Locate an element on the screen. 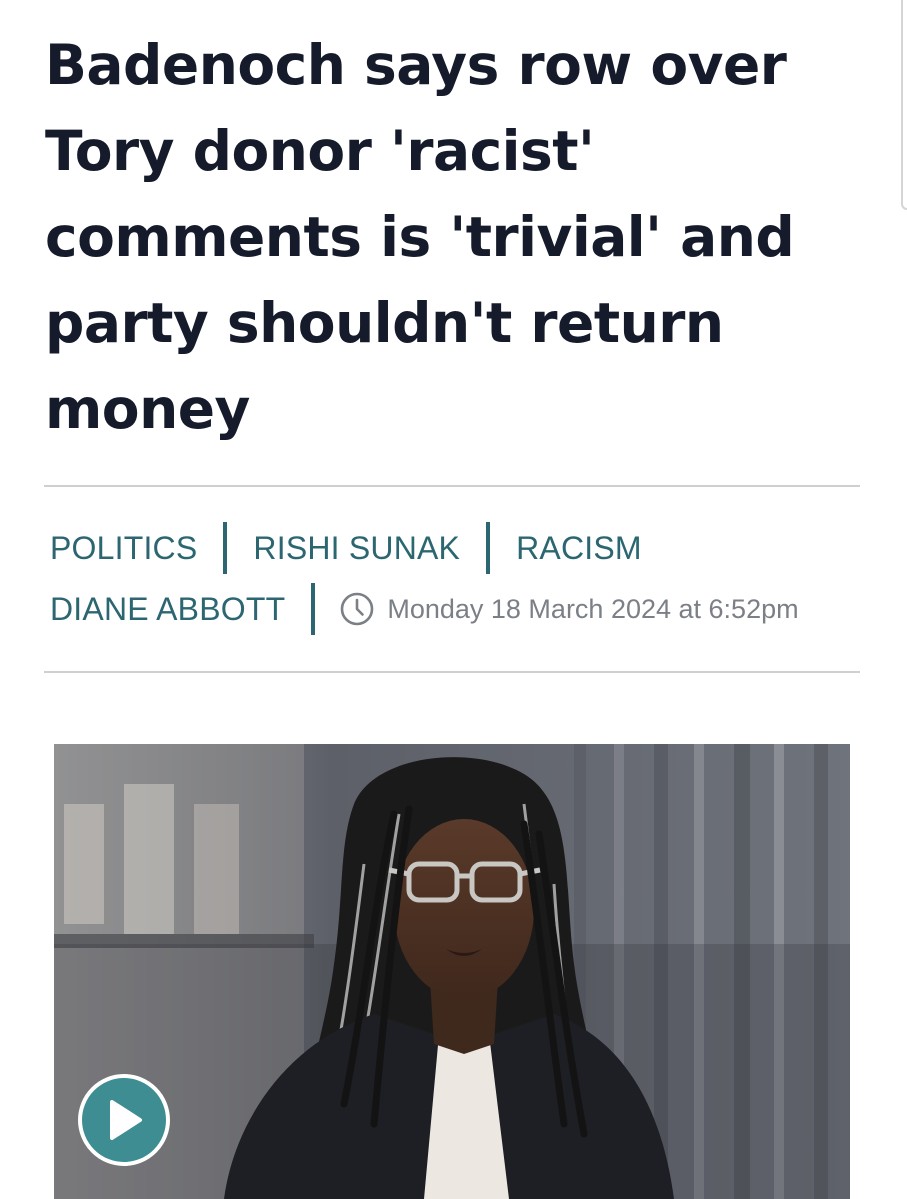  tag-row: POLITICS RISHI SUNAK RACISM is located at coordinates (460, 548).